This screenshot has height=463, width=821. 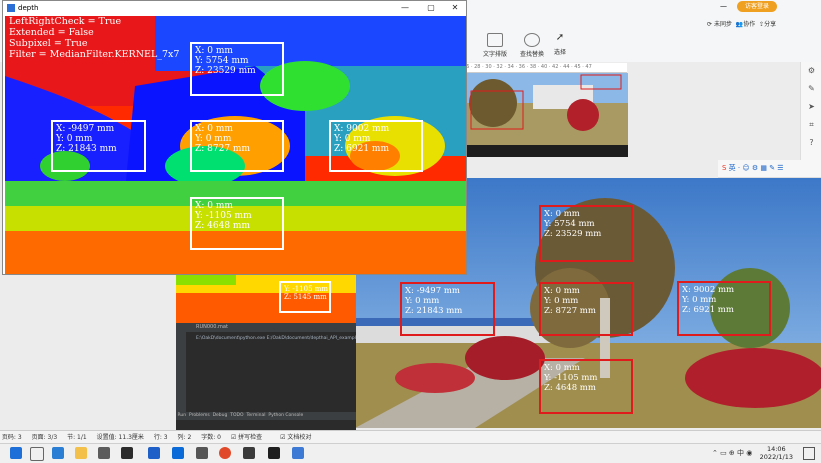 I want to click on minimize-icon: —, so click(x=723, y=6).